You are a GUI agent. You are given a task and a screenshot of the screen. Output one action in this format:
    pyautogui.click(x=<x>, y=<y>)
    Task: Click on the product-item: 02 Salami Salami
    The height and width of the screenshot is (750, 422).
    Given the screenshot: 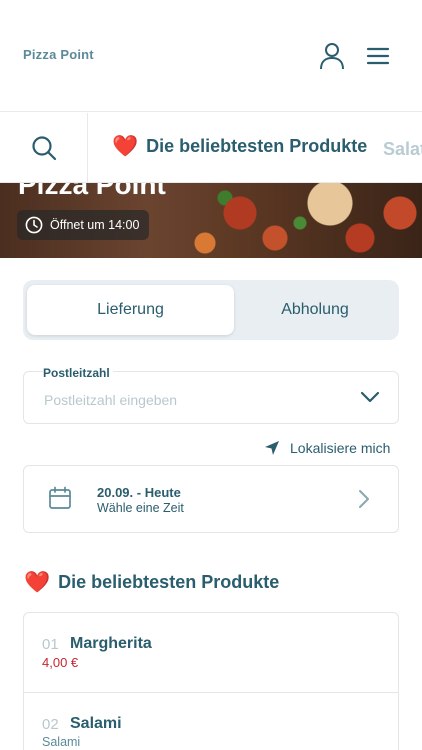 What is the action you would take?
    pyautogui.click(x=211, y=721)
    